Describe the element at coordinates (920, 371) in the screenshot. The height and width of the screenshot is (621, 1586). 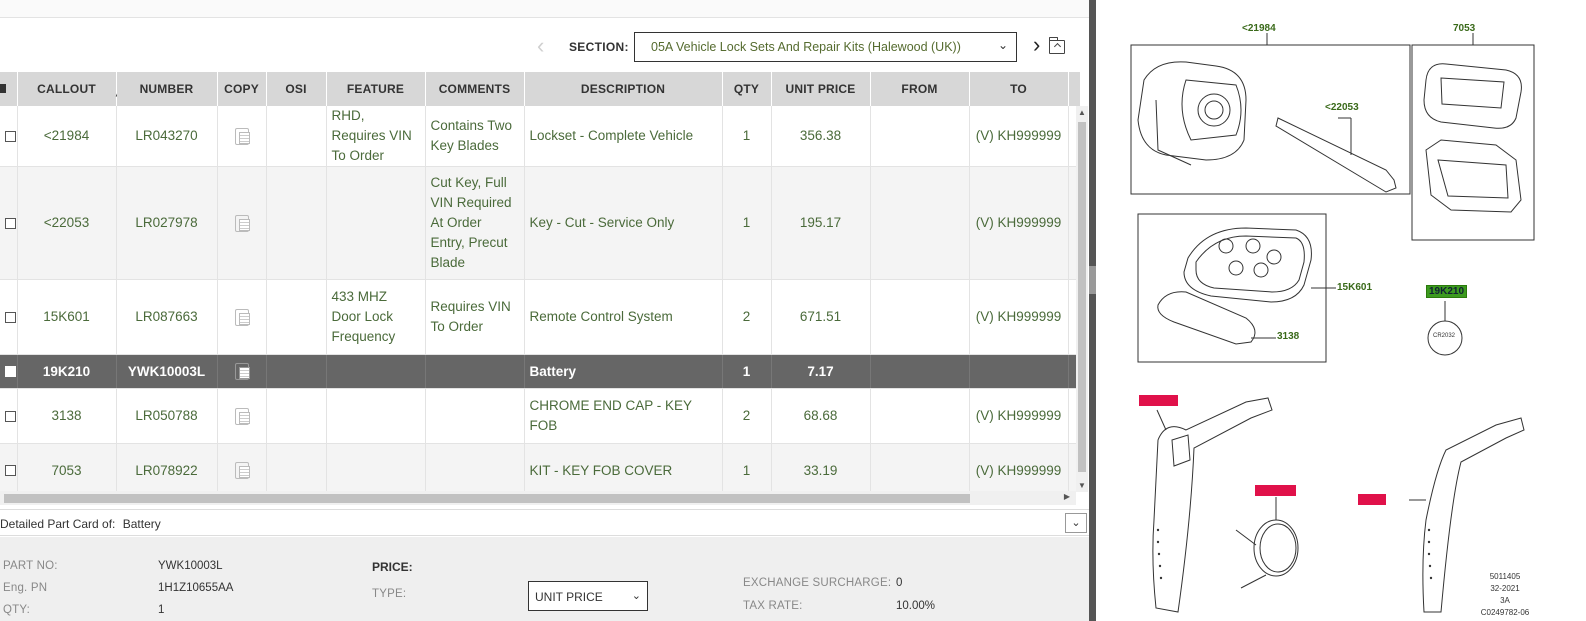
I see `cell-from` at that location.